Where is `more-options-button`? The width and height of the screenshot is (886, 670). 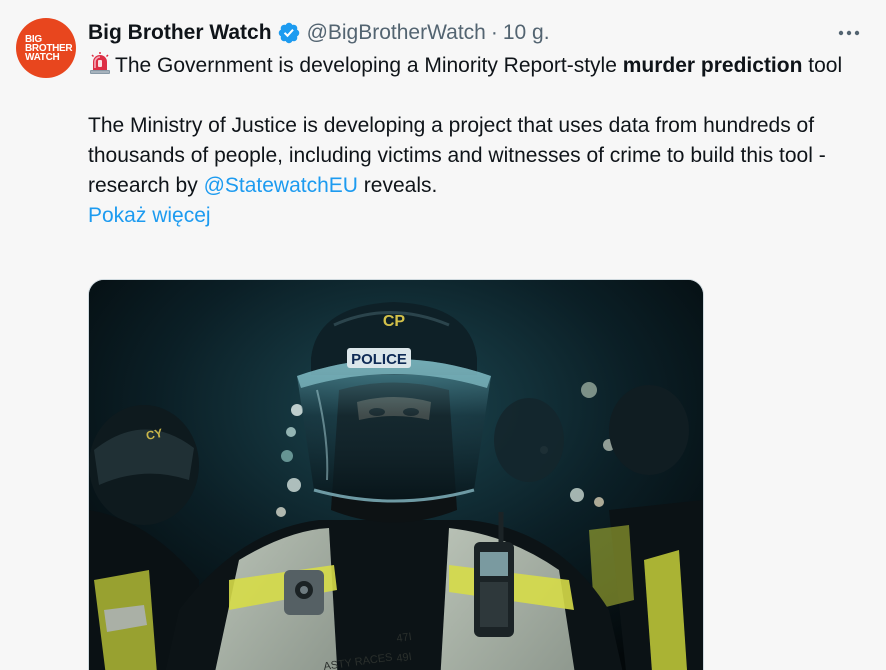
more-options-button is located at coordinates (849, 33).